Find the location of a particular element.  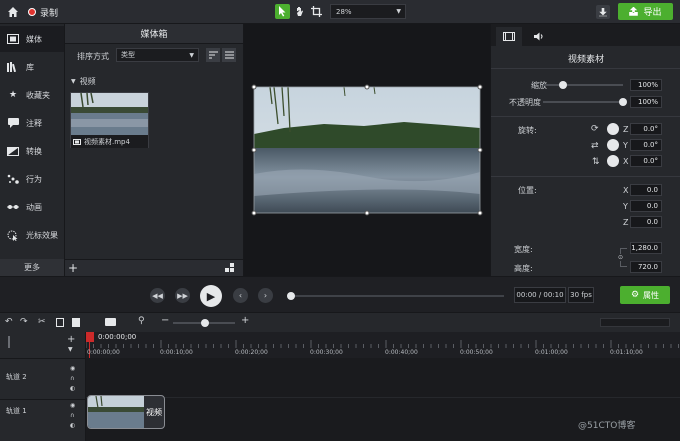

zoom-out-icon: − is located at coordinates (165, 320).